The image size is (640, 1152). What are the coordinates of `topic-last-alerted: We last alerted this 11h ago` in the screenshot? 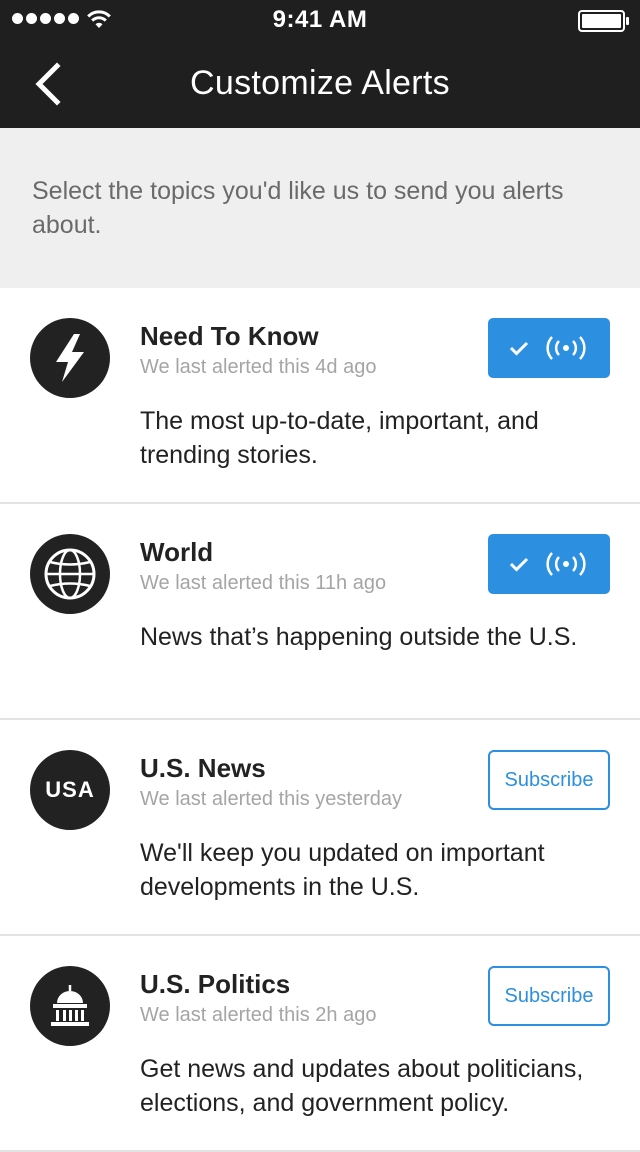 It's located at (263, 583).